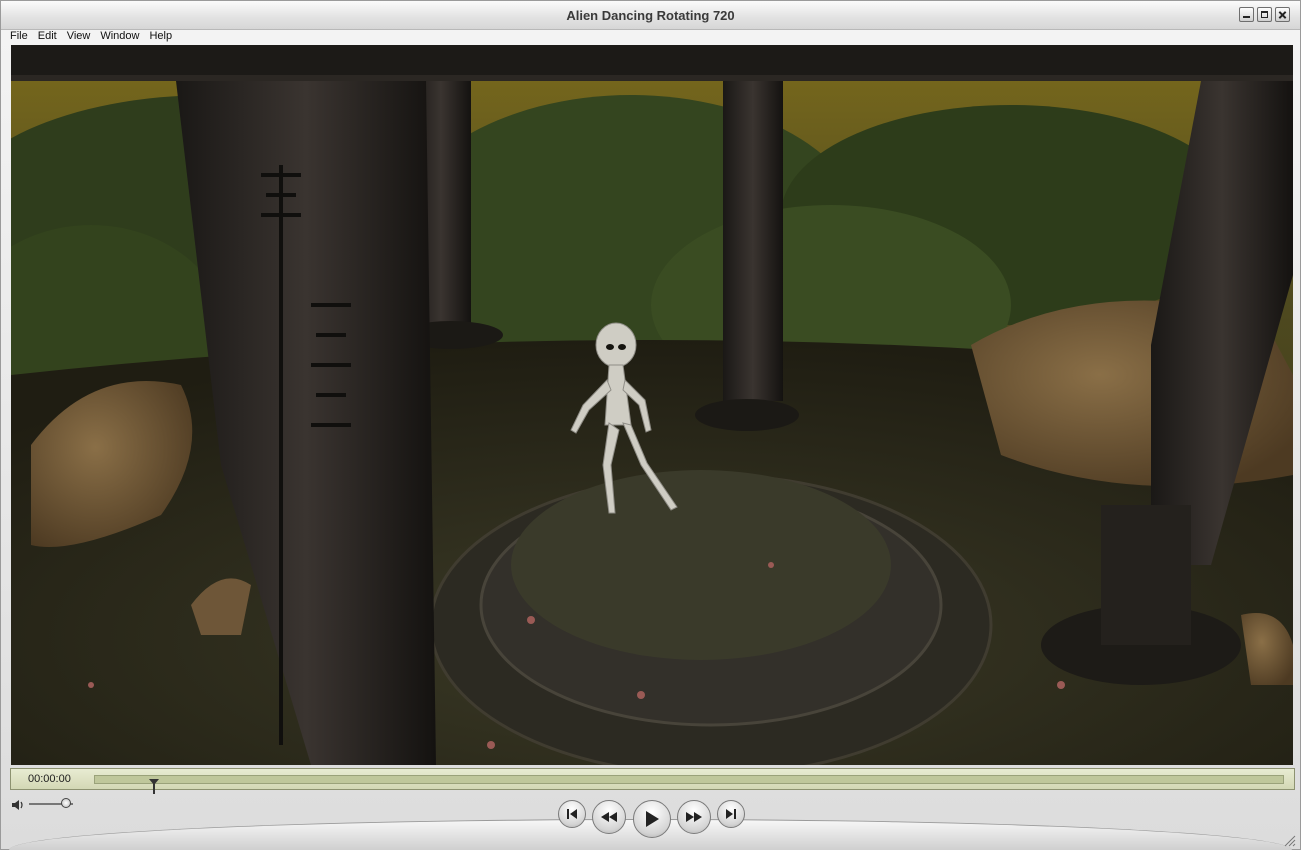  Describe the element at coordinates (19, 37) in the screenshot. I see `menu-file: File` at that location.